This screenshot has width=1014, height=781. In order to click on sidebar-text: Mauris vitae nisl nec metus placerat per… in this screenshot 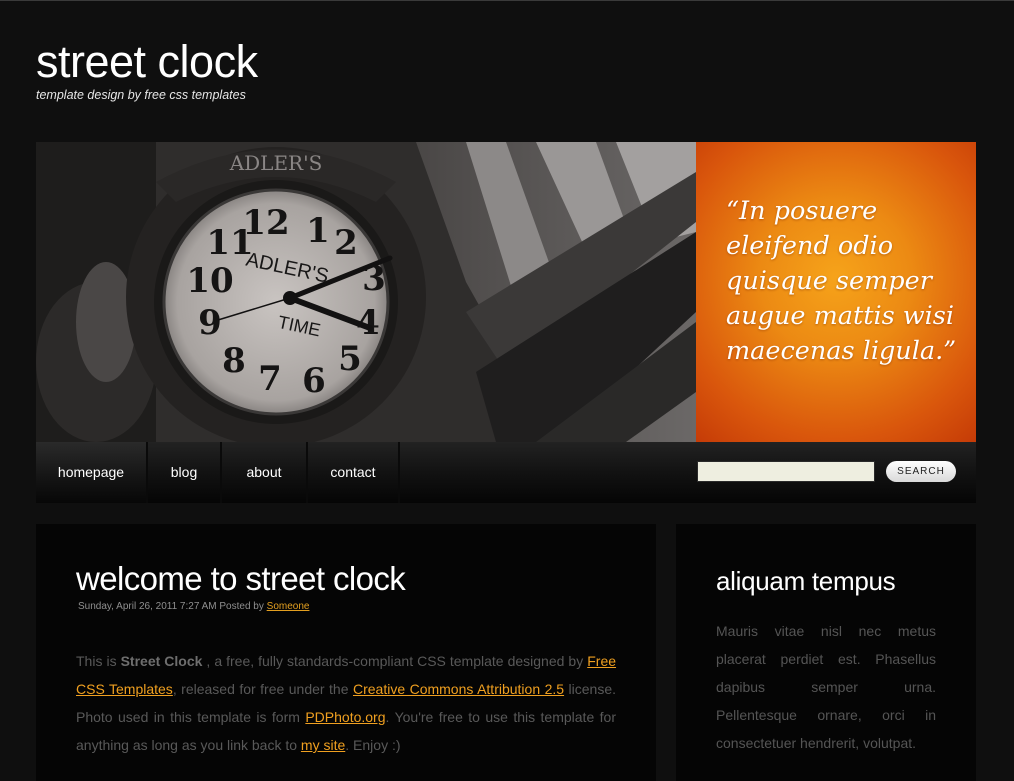, I will do `click(826, 687)`.